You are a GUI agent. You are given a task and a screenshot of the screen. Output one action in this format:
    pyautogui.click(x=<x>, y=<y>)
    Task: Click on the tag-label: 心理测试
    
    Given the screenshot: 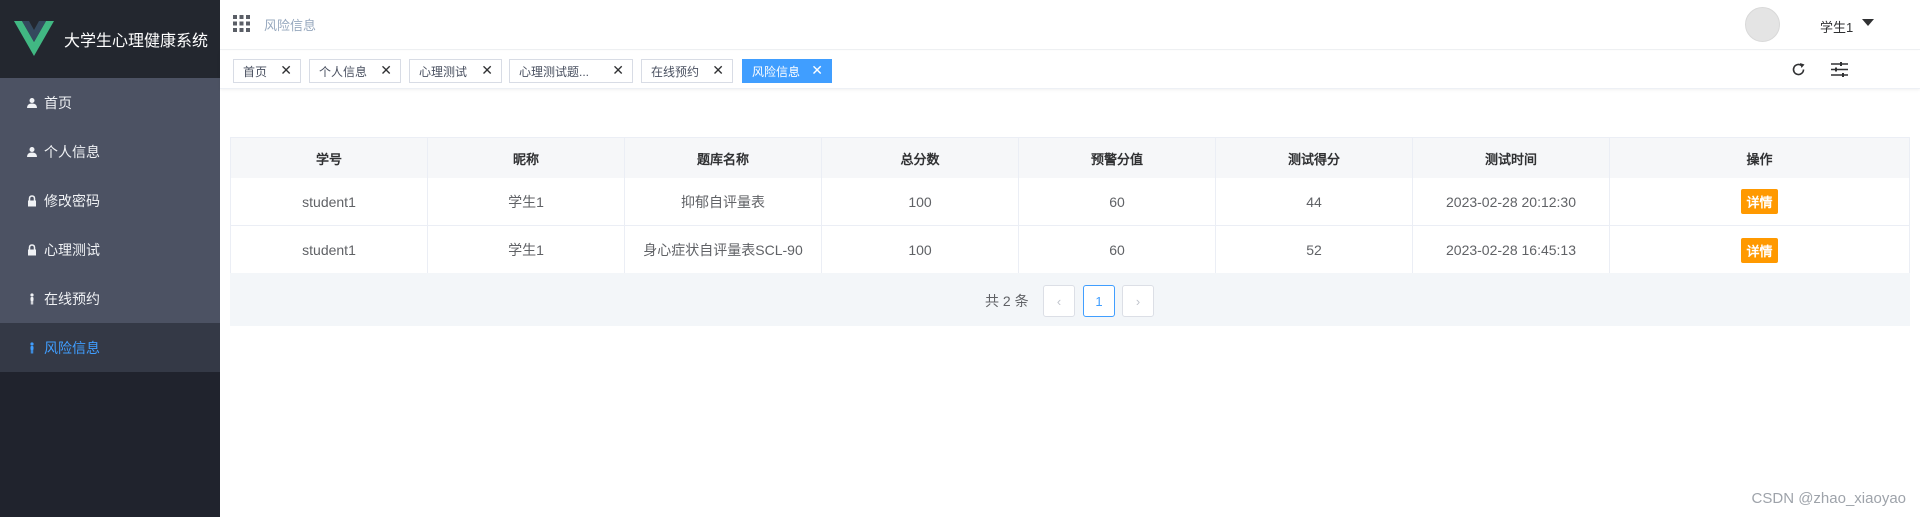 What is the action you would take?
    pyautogui.click(x=443, y=71)
    